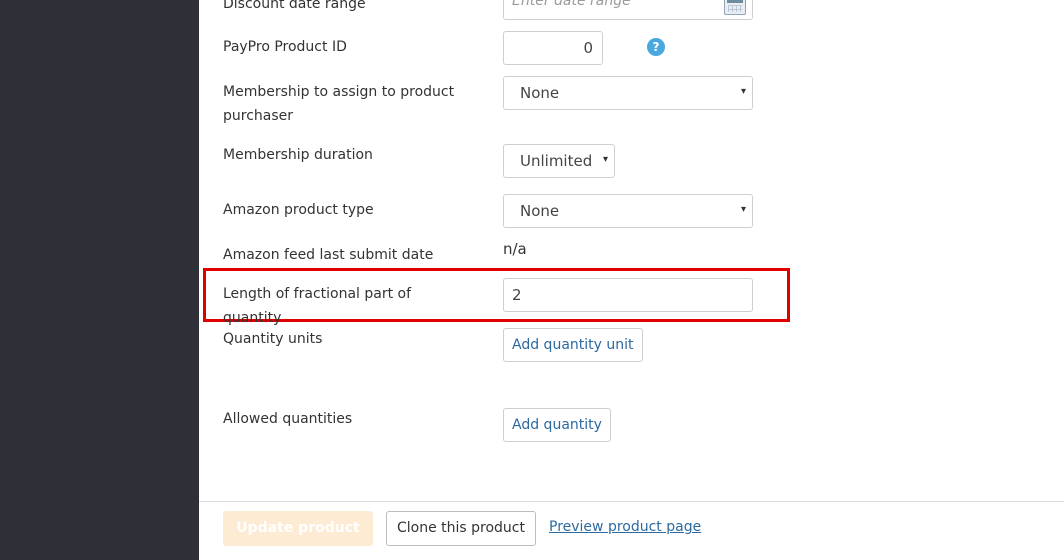  What do you see at coordinates (571, 4) in the screenshot?
I see `date-range-placeholder: Enter date range` at bounding box center [571, 4].